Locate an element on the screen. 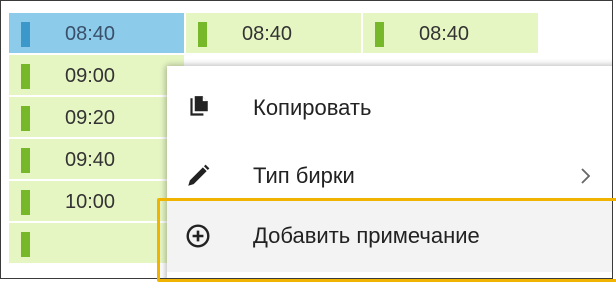  time-slot: 10:00 is located at coordinates (96, 202).